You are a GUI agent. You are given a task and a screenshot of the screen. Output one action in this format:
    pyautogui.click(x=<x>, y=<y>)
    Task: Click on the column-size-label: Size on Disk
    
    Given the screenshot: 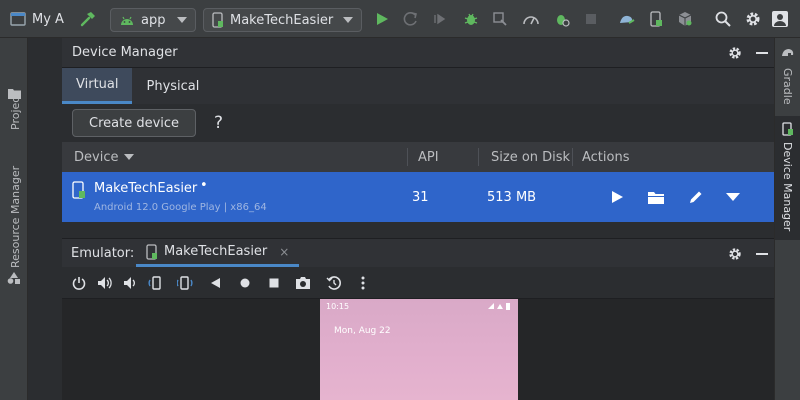 What is the action you would take?
    pyautogui.click(x=531, y=157)
    